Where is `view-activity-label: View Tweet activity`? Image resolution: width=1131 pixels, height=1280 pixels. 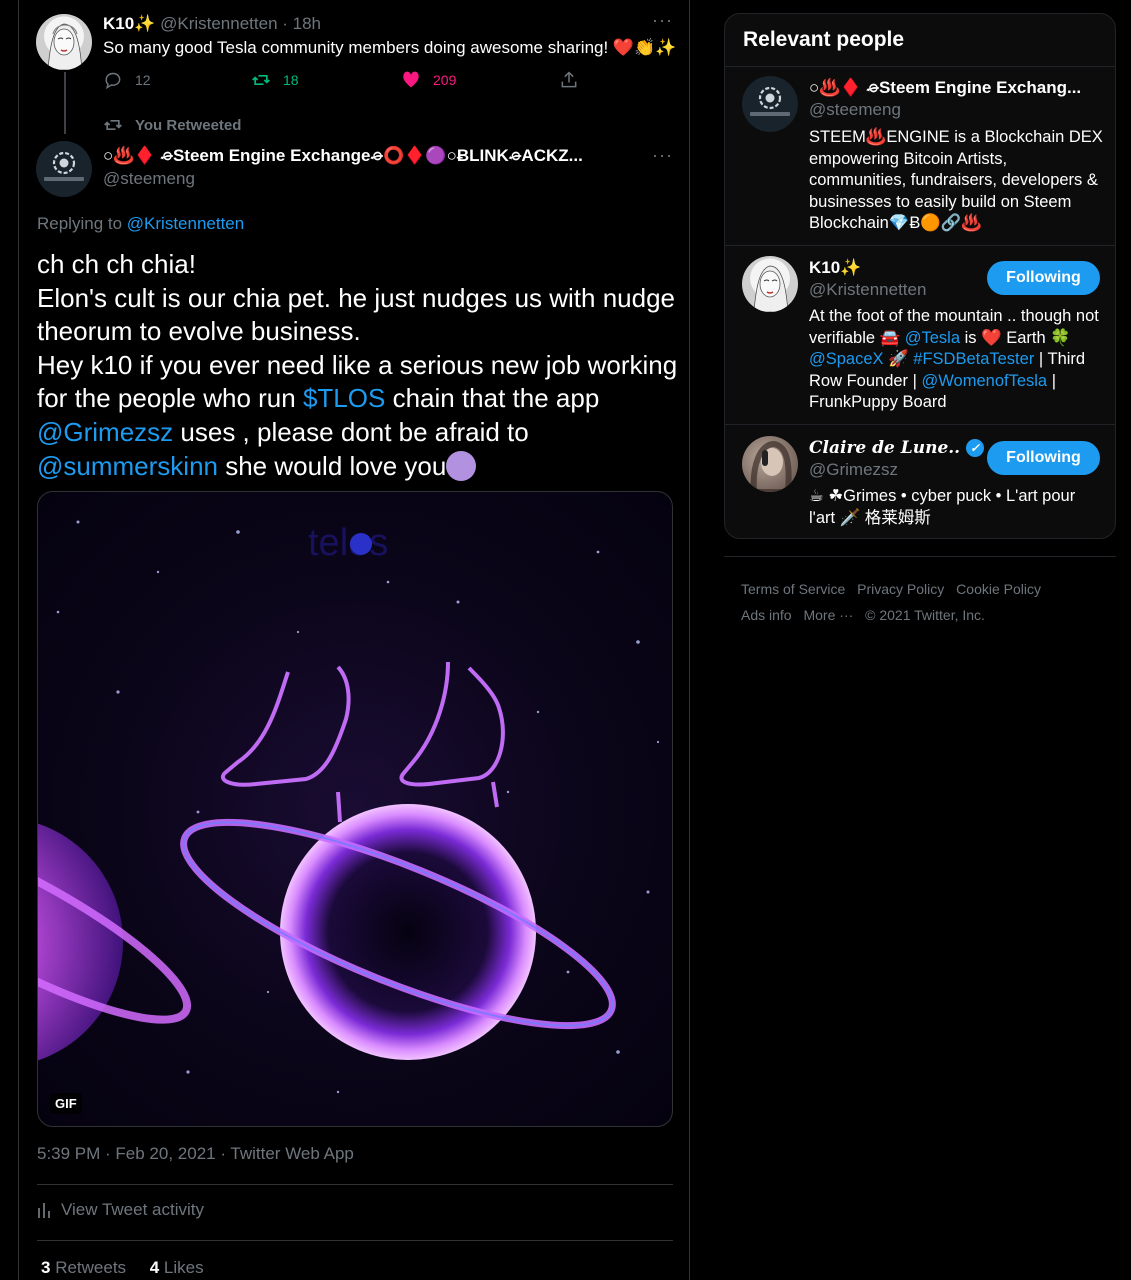 view-activity-label: View Tweet activity is located at coordinates (132, 1209).